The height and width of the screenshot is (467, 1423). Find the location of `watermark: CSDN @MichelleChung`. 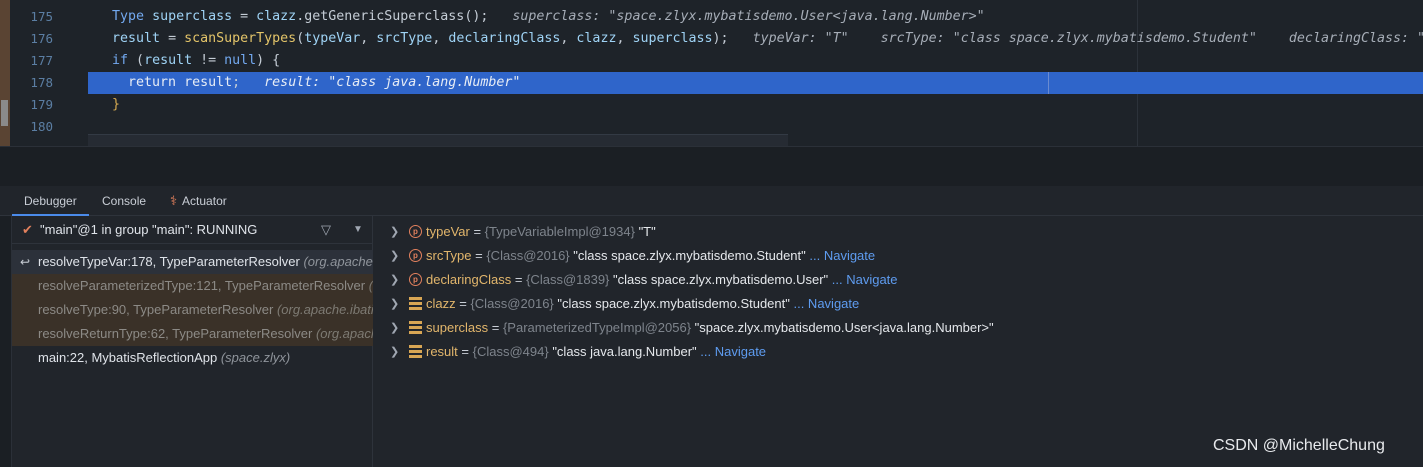

watermark: CSDN @MichelleChung is located at coordinates (1299, 445).